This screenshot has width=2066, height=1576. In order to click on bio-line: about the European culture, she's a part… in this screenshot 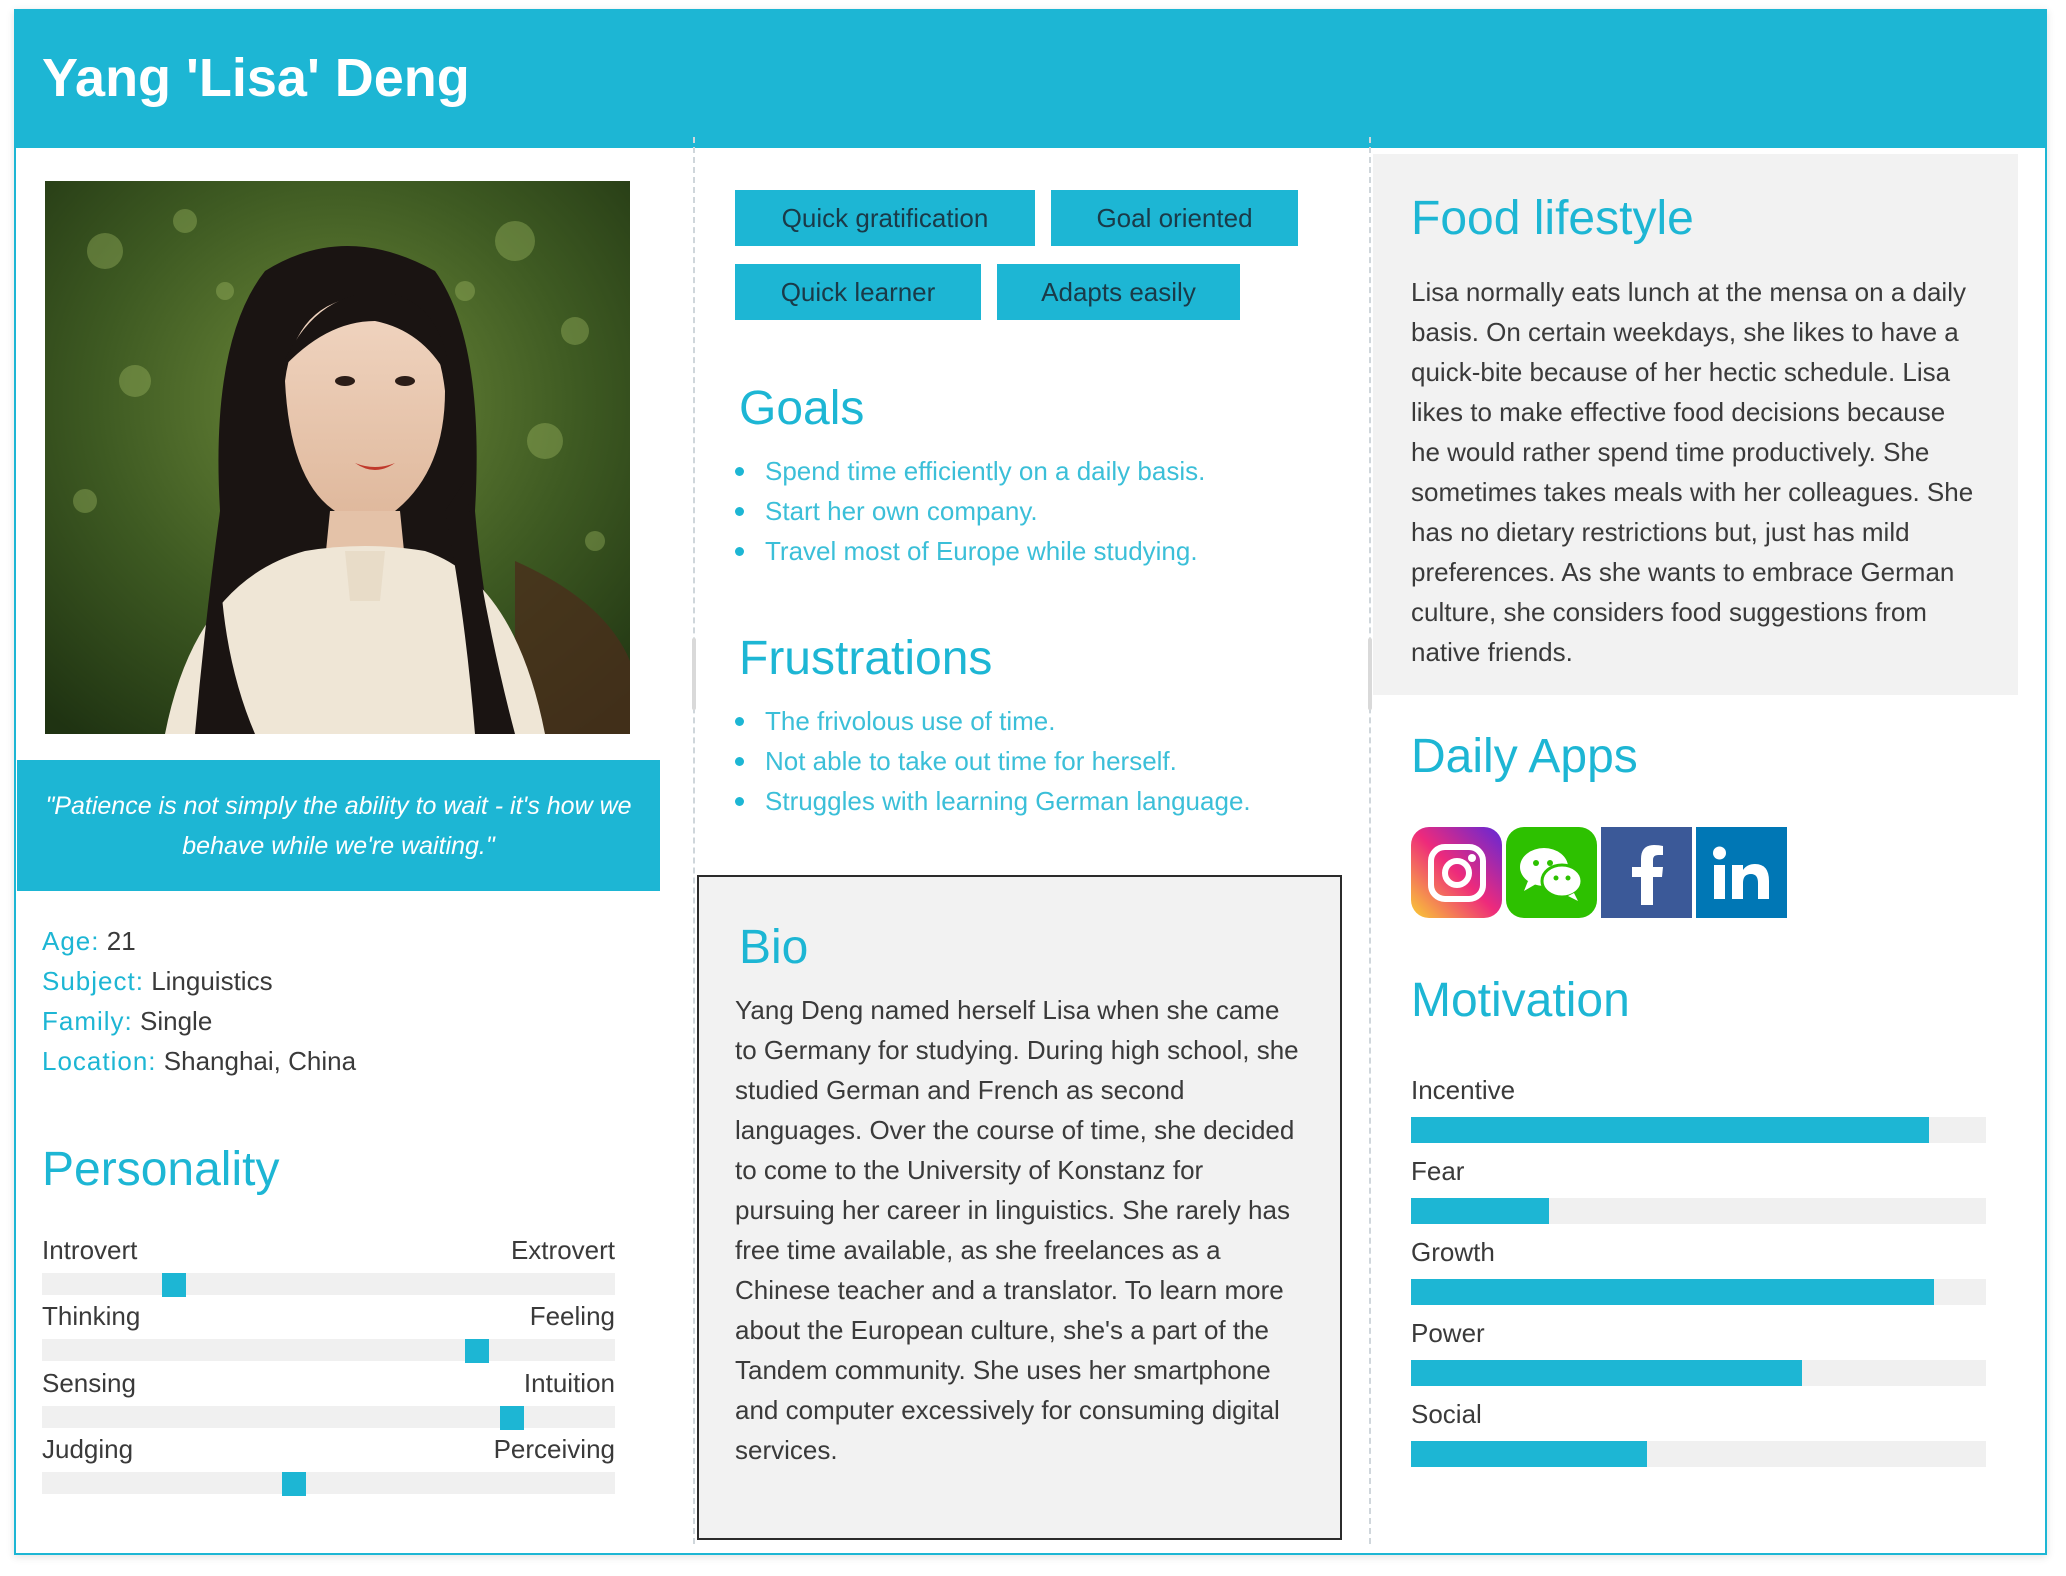, I will do `click(1002, 1330)`.